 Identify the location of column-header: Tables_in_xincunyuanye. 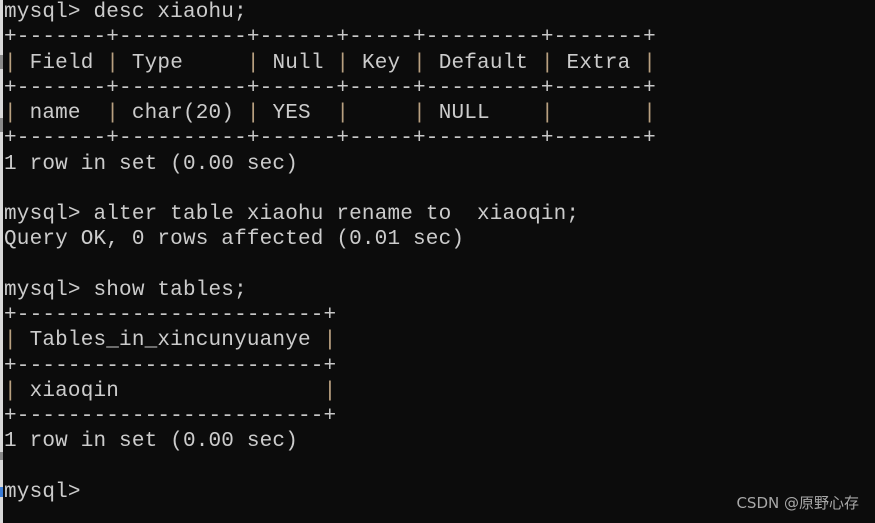
(170, 341).